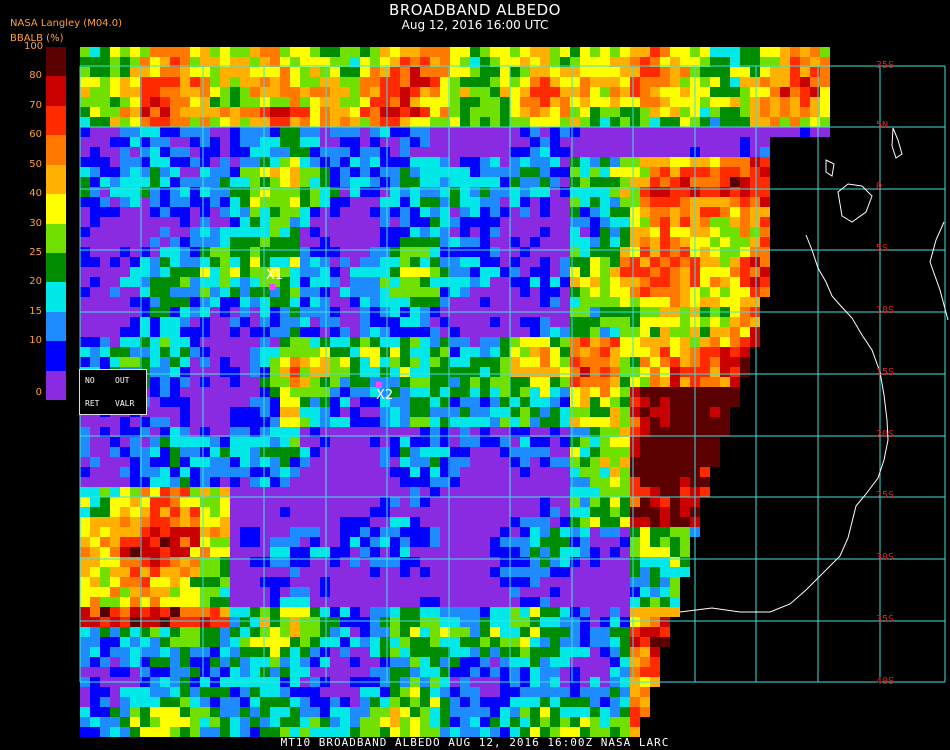  I want to click on latitude-label: 30S, so click(885, 557).